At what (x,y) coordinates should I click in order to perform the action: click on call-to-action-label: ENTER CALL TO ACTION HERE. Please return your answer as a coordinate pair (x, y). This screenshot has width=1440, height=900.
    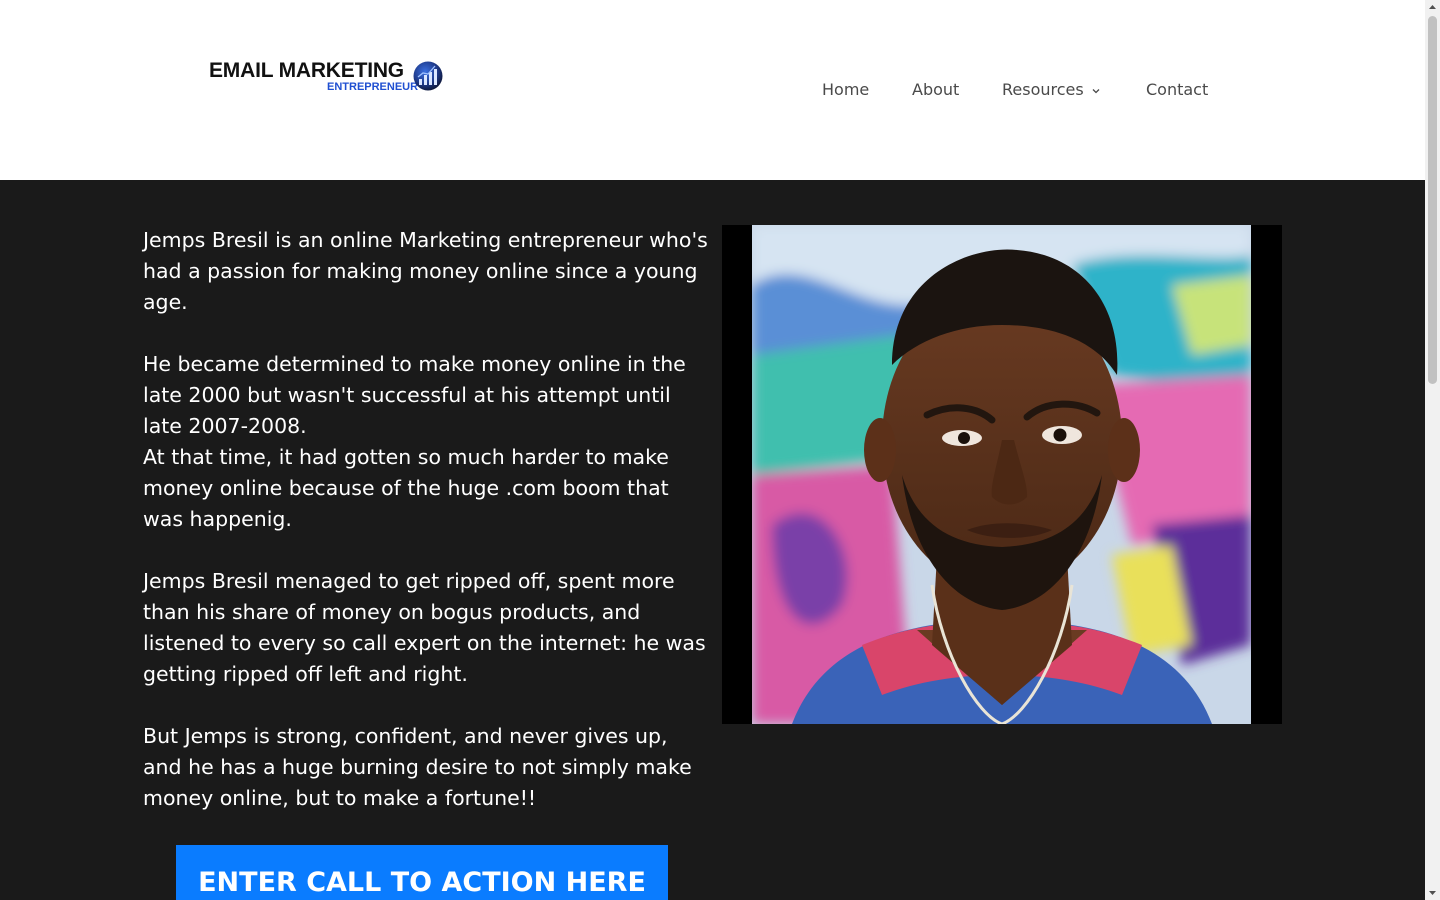
    Looking at the image, I should click on (422, 882).